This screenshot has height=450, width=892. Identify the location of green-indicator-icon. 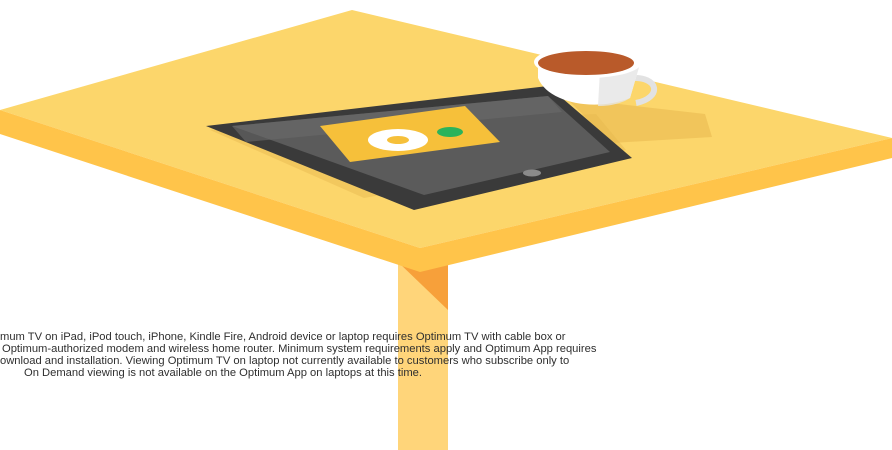
(450, 132).